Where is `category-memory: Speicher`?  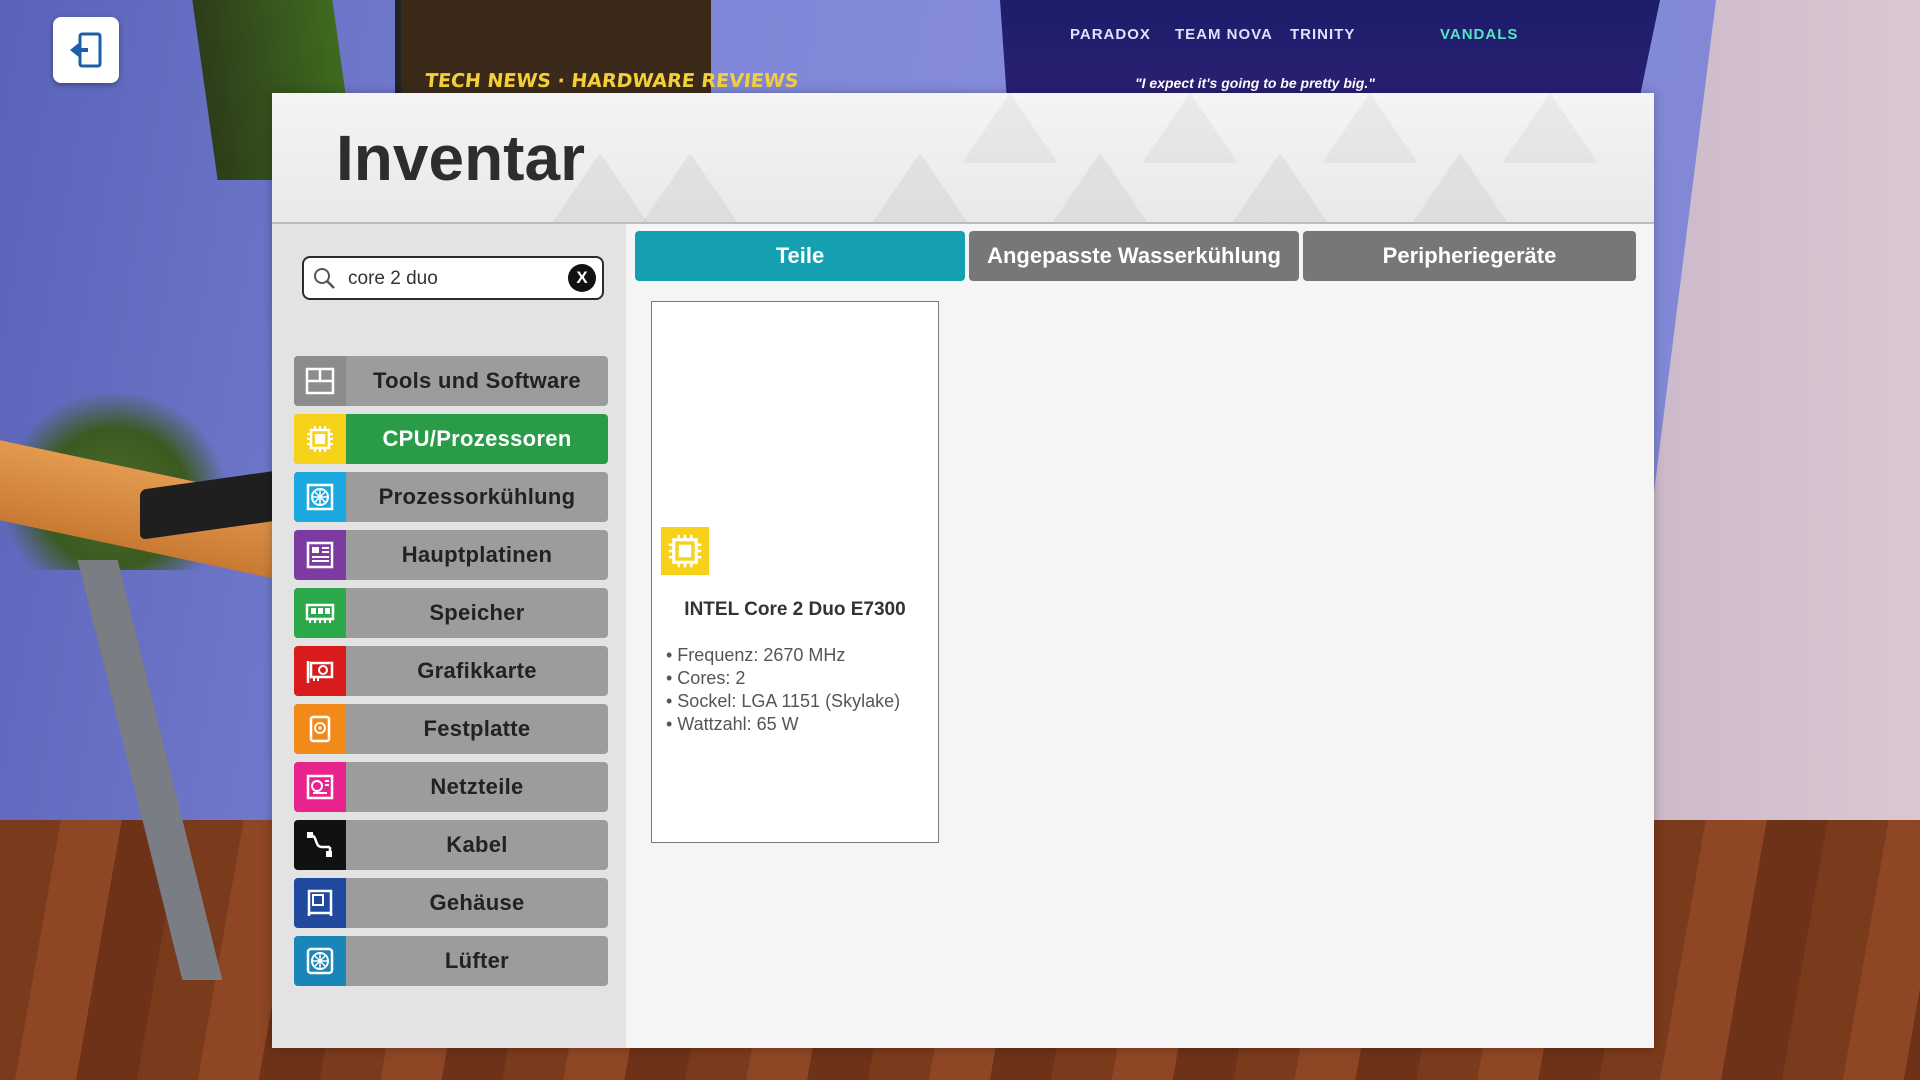
category-memory: Speicher is located at coordinates (451, 613).